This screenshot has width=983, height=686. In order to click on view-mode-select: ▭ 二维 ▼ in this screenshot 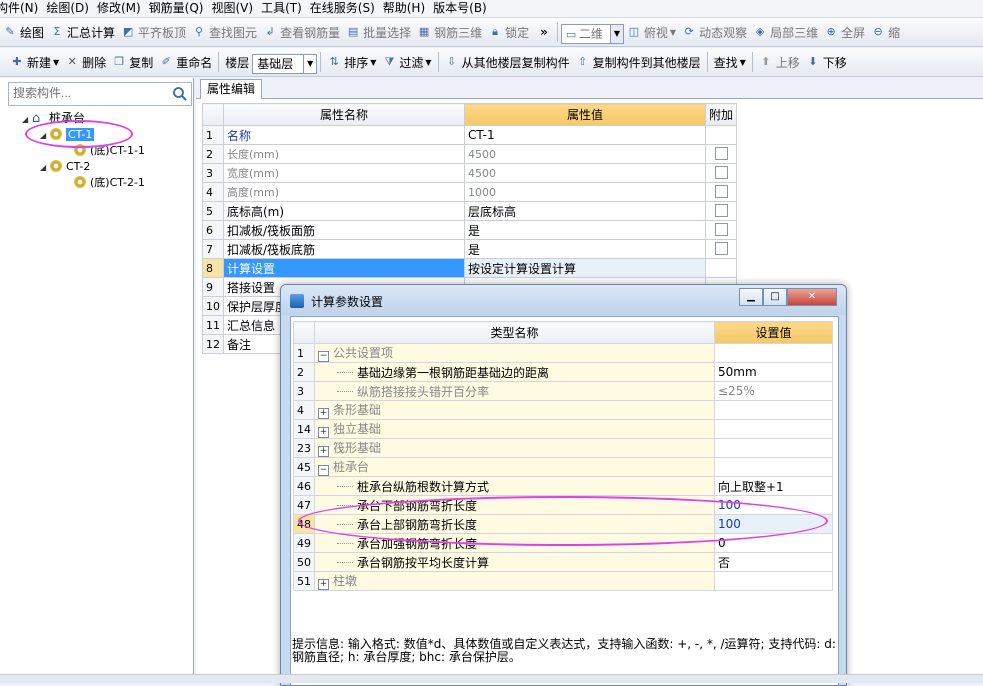, I will do `click(592, 32)`.